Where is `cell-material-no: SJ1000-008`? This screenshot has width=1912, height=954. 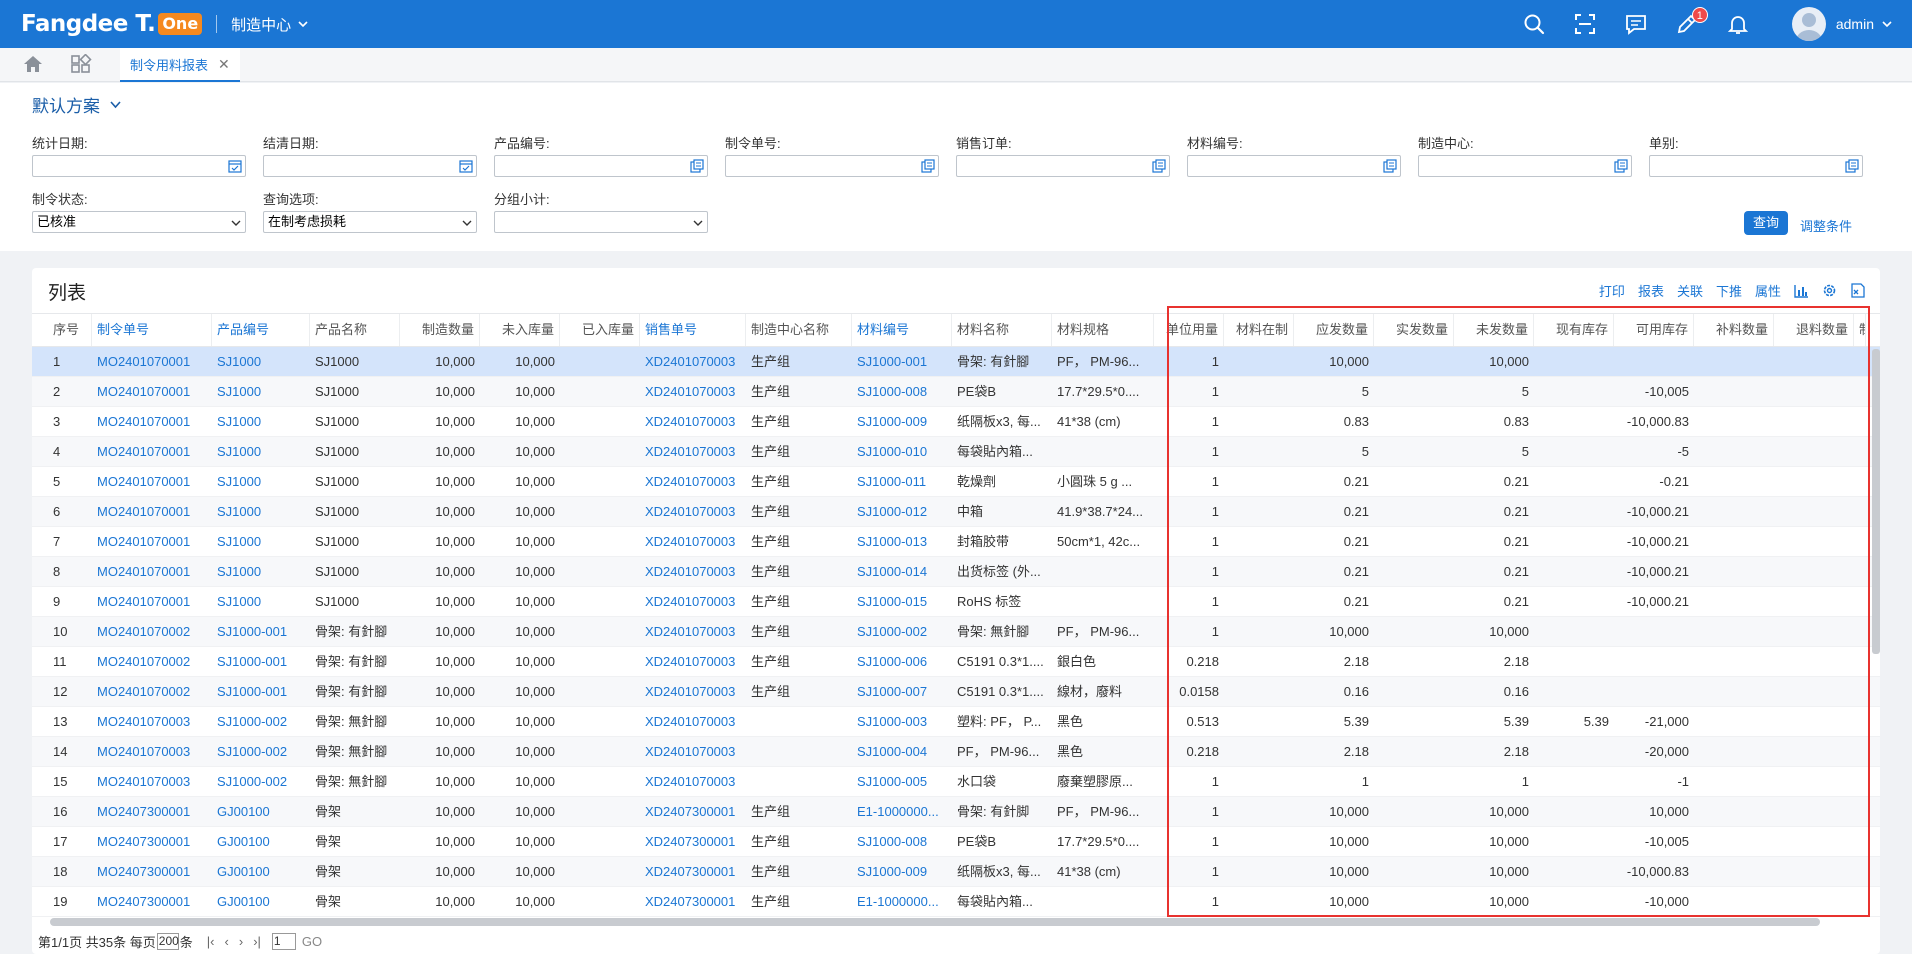 cell-material-no: SJ1000-008 is located at coordinates (902, 841).